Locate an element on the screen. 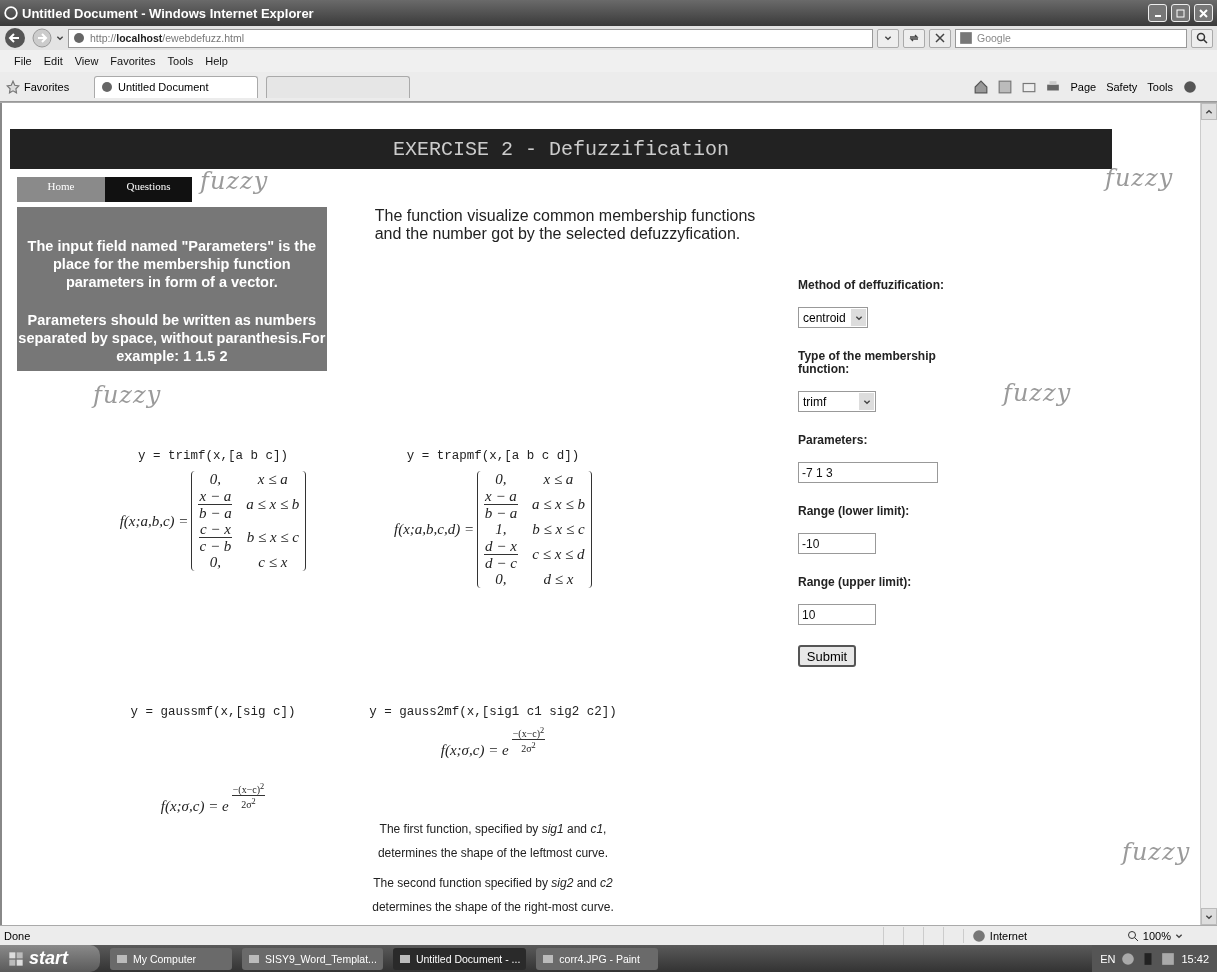  zone-text: Internet is located at coordinates (1008, 935).